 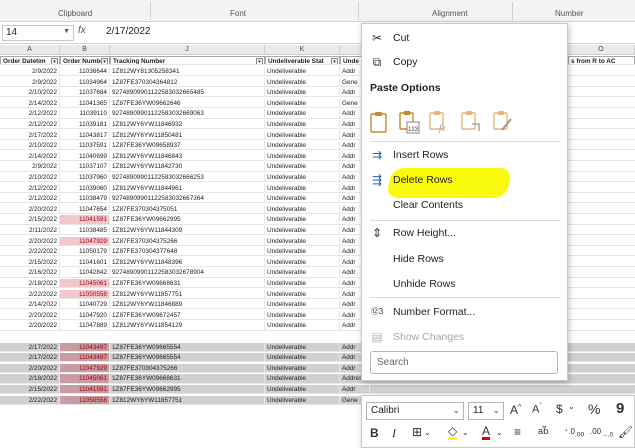 I want to click on cell-tracking-number: 1Z812WY6YW11850481, so click(x=187, y=134).